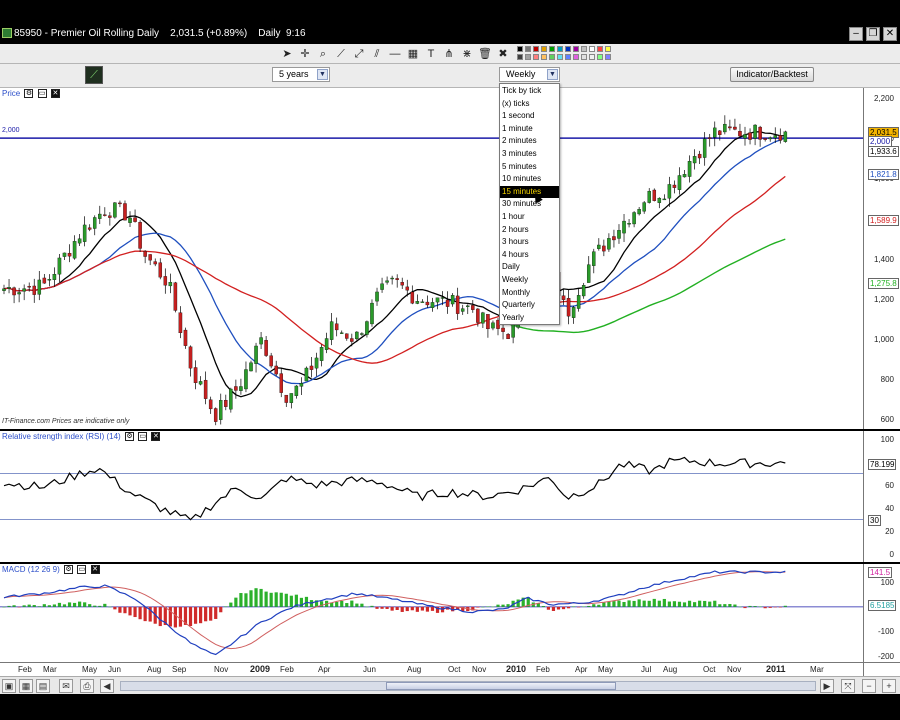 The width and height of the screenshot is (900, 720). I want to click on delete-icon: 🗑, so click(485, 54).